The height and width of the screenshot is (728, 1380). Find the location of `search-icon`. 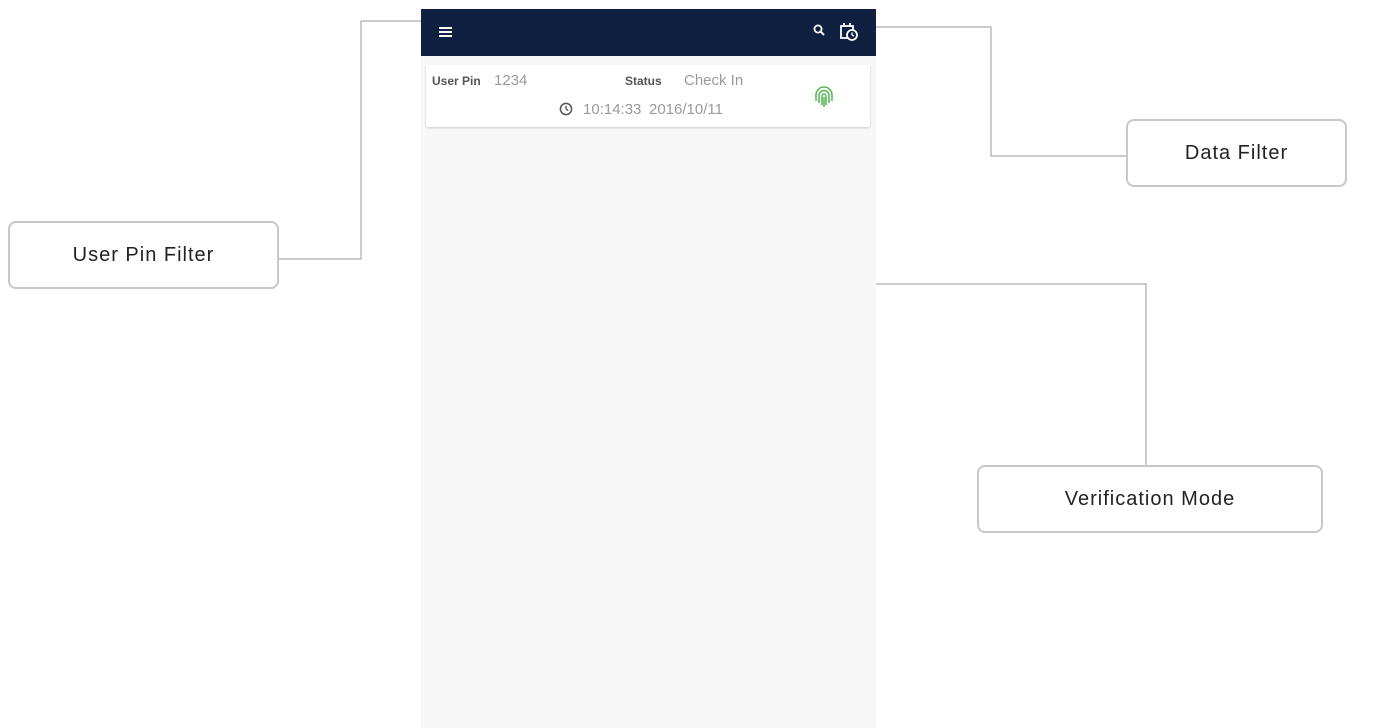

search-icon is located at coordinates (820, 31).